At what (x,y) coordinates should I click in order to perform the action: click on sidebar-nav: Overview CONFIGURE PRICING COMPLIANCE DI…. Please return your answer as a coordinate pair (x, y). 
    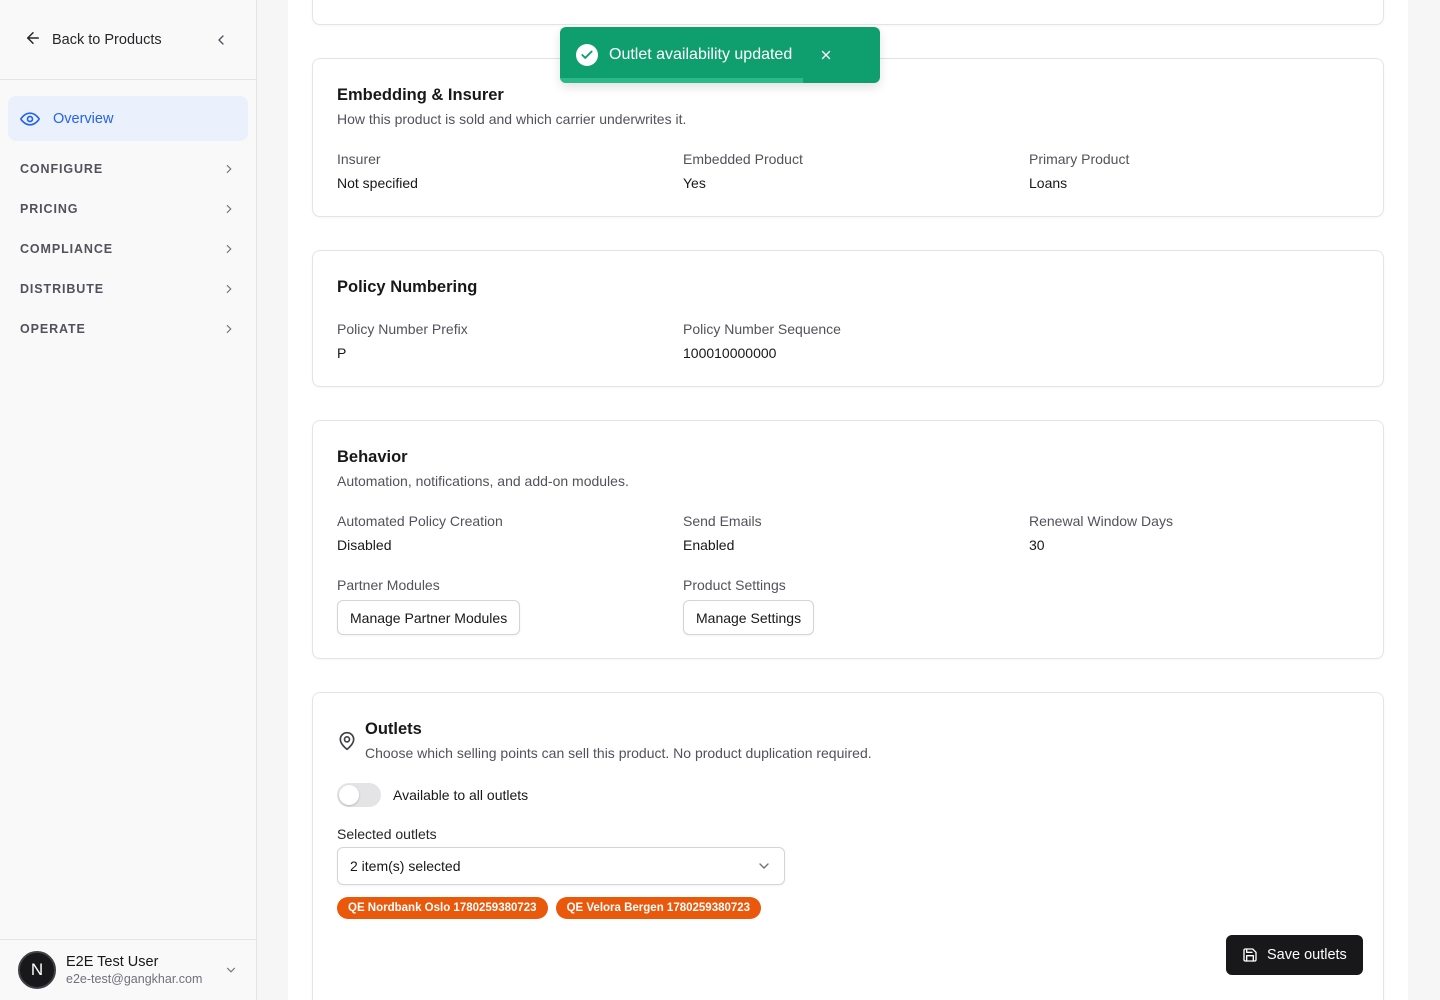
    Looking at the image, I should click on (128, 222).